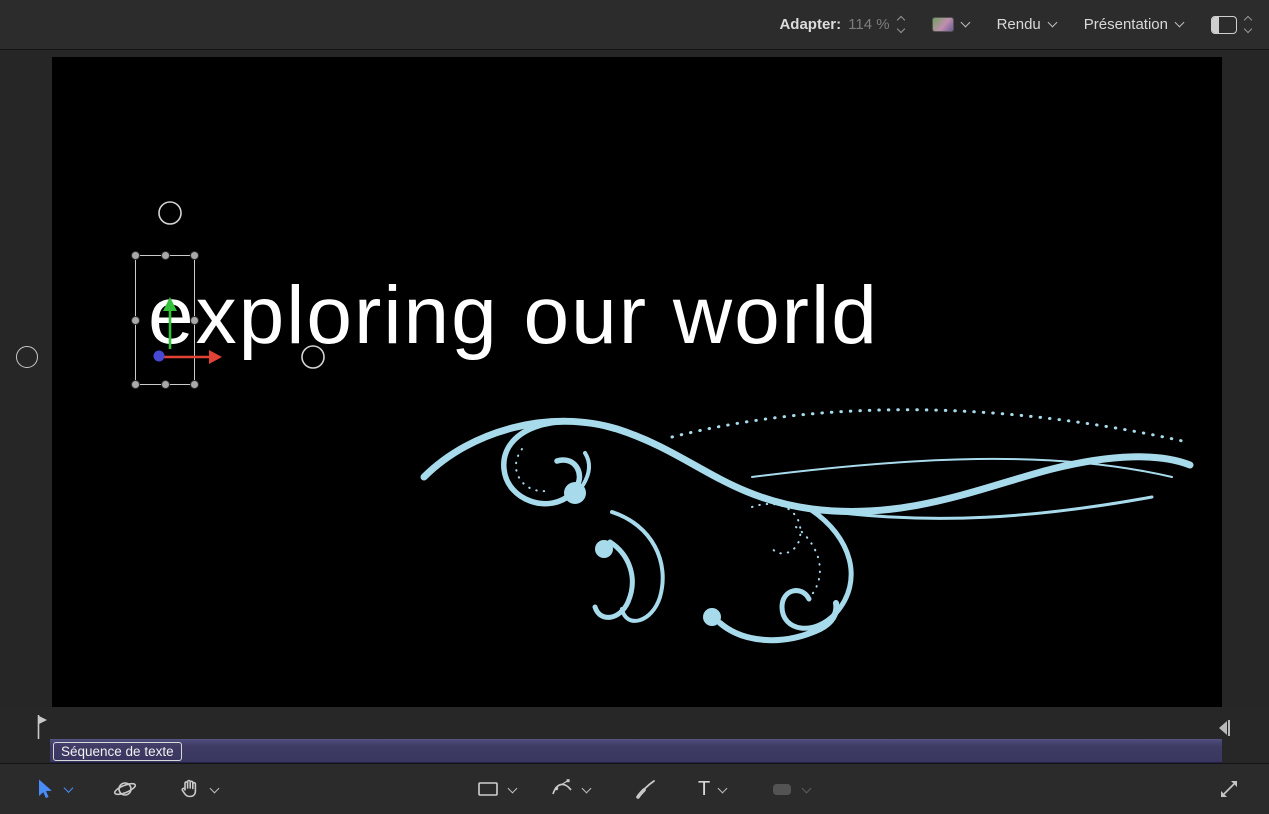 This screenshot has height=814, width=1269. I want to click on hand-icon, so click(189, 788).